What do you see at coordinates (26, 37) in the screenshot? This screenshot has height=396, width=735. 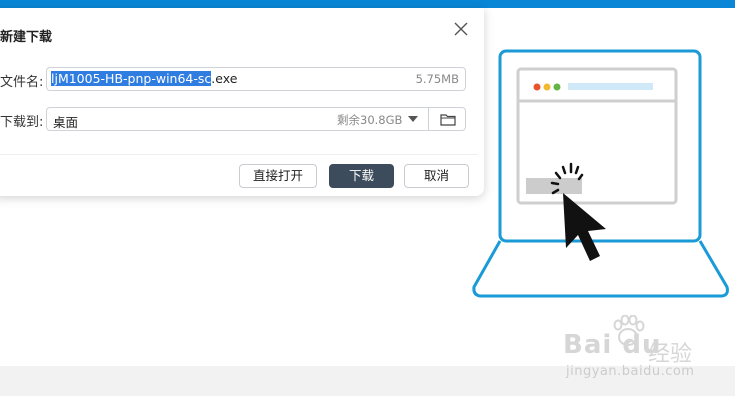 I see `dialog-title: 新建下载` at bounding box center [26, 37].